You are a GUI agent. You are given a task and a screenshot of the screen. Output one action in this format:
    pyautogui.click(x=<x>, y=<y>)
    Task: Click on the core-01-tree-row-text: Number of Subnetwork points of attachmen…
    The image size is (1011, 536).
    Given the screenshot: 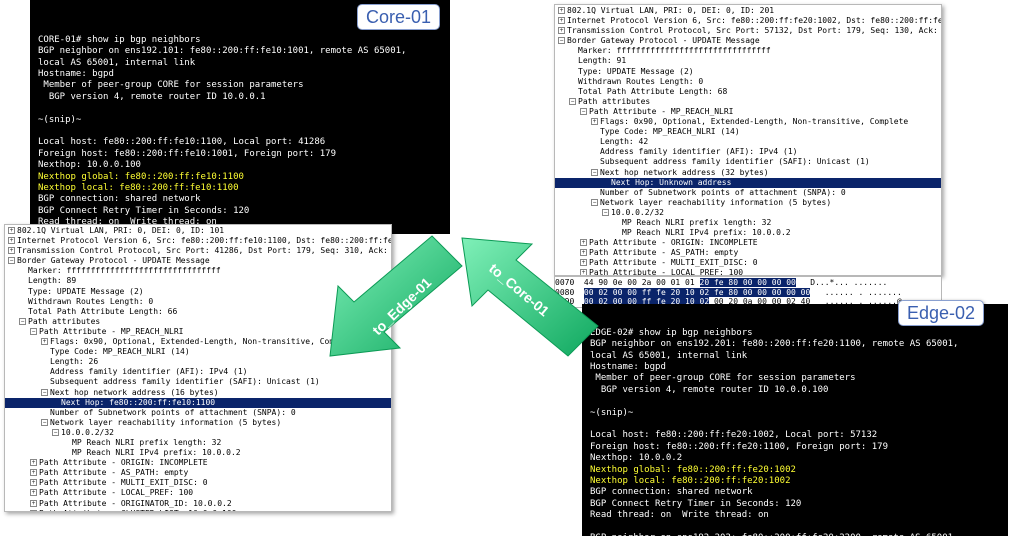 What is the action you would take?
    pyautogui.click(x=723, y=192)
    